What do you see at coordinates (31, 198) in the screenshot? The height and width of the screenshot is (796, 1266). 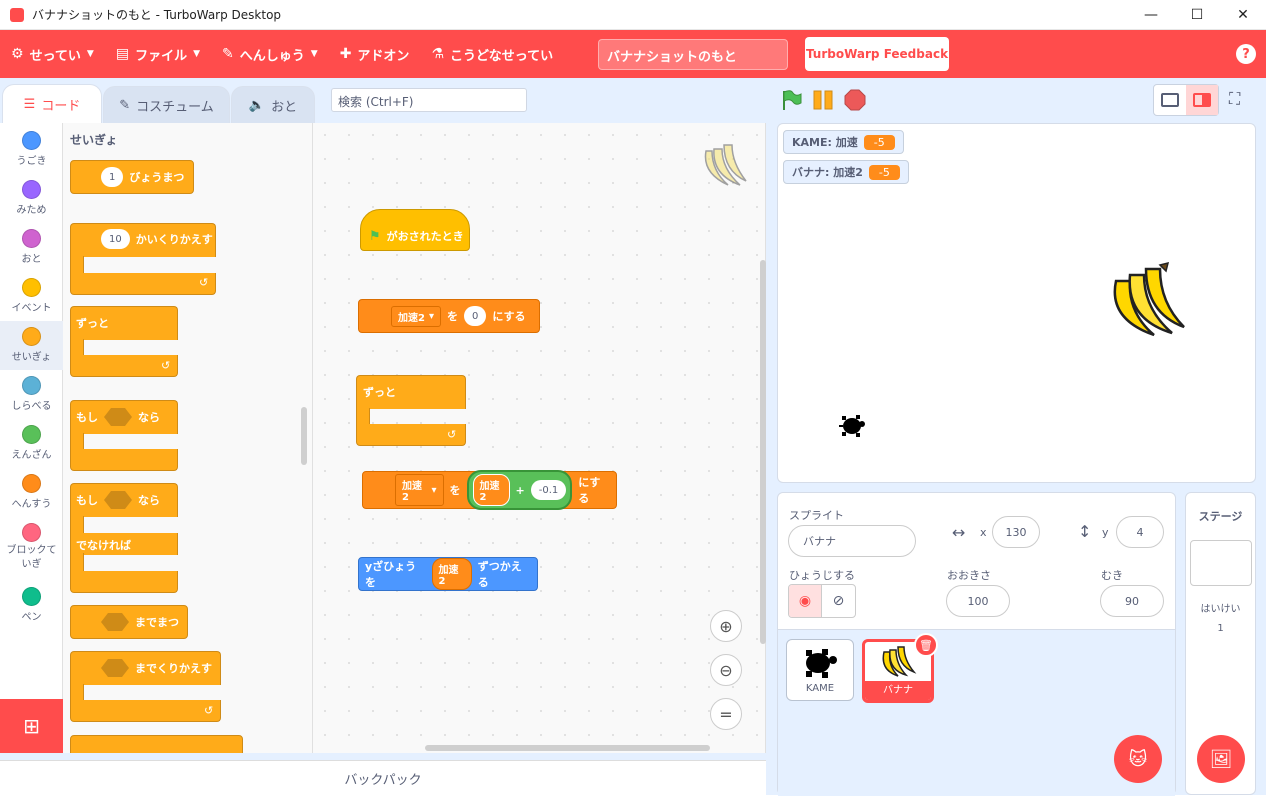 I see `category-looks: みため` at bounding box center [31, 198].